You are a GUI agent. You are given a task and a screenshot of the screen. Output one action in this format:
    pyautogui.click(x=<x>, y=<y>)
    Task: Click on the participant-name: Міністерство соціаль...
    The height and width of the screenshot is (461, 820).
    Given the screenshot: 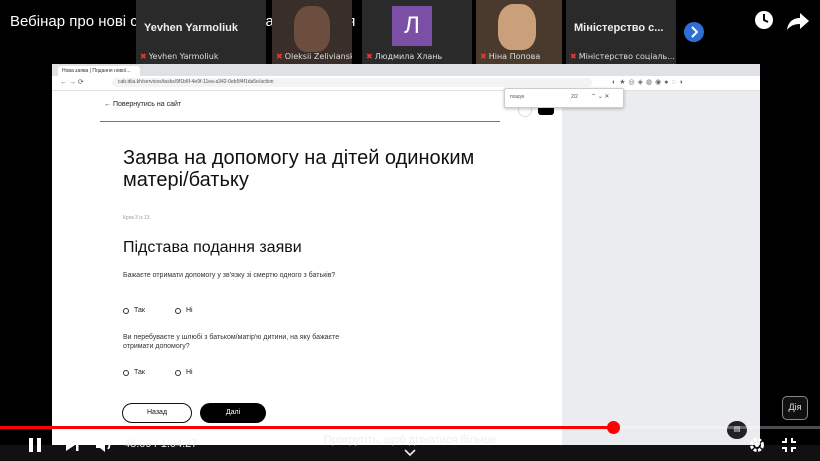 What is the action you would take?
    pyautogui.click(x=626, y=56)
    